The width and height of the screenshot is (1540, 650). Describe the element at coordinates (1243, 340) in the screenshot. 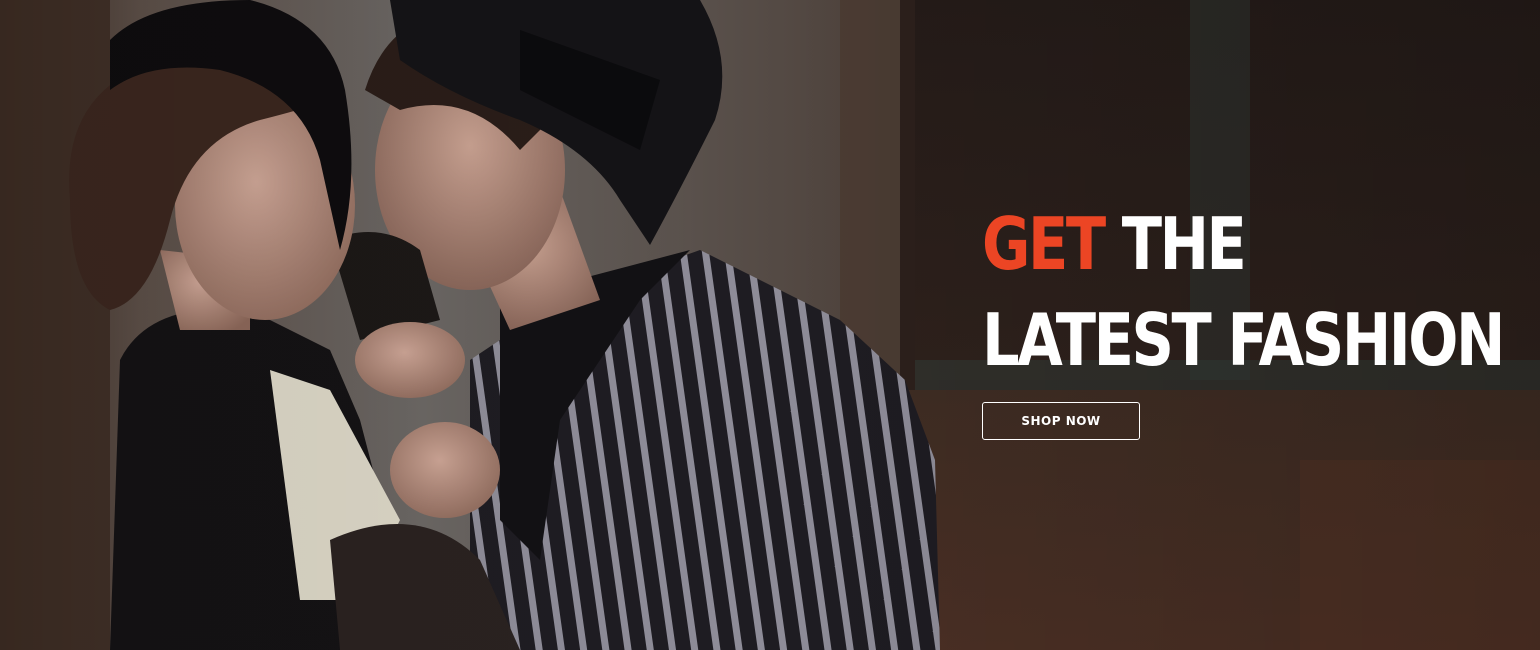

I see `hero-headline-line2: LATEST FASHION` at that location.